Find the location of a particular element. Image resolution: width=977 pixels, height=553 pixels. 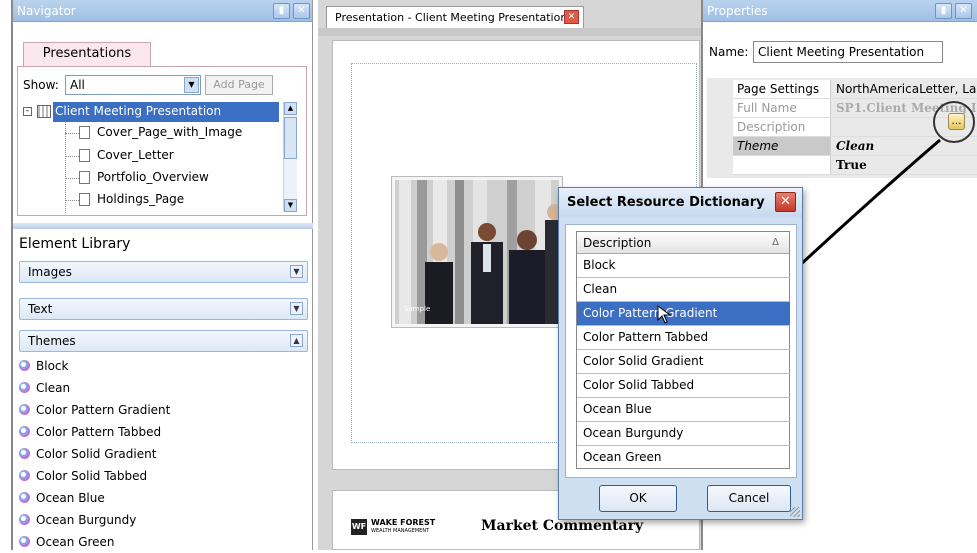

add-page-button: Add Page is located at coordinates (239, 85).